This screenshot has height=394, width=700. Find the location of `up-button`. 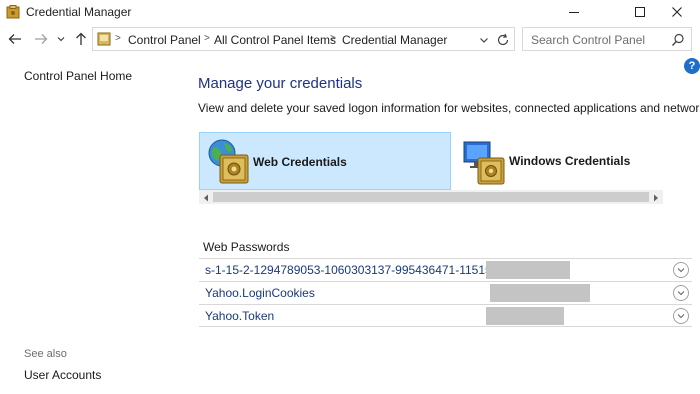

up-button is located at coordinates (81, 39).